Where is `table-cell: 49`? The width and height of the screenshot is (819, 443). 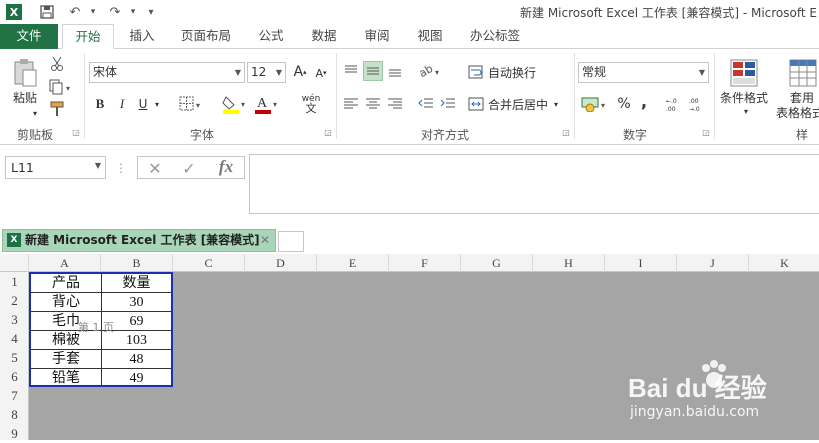
table-cell: 49 is located at coordinates (136, 378).